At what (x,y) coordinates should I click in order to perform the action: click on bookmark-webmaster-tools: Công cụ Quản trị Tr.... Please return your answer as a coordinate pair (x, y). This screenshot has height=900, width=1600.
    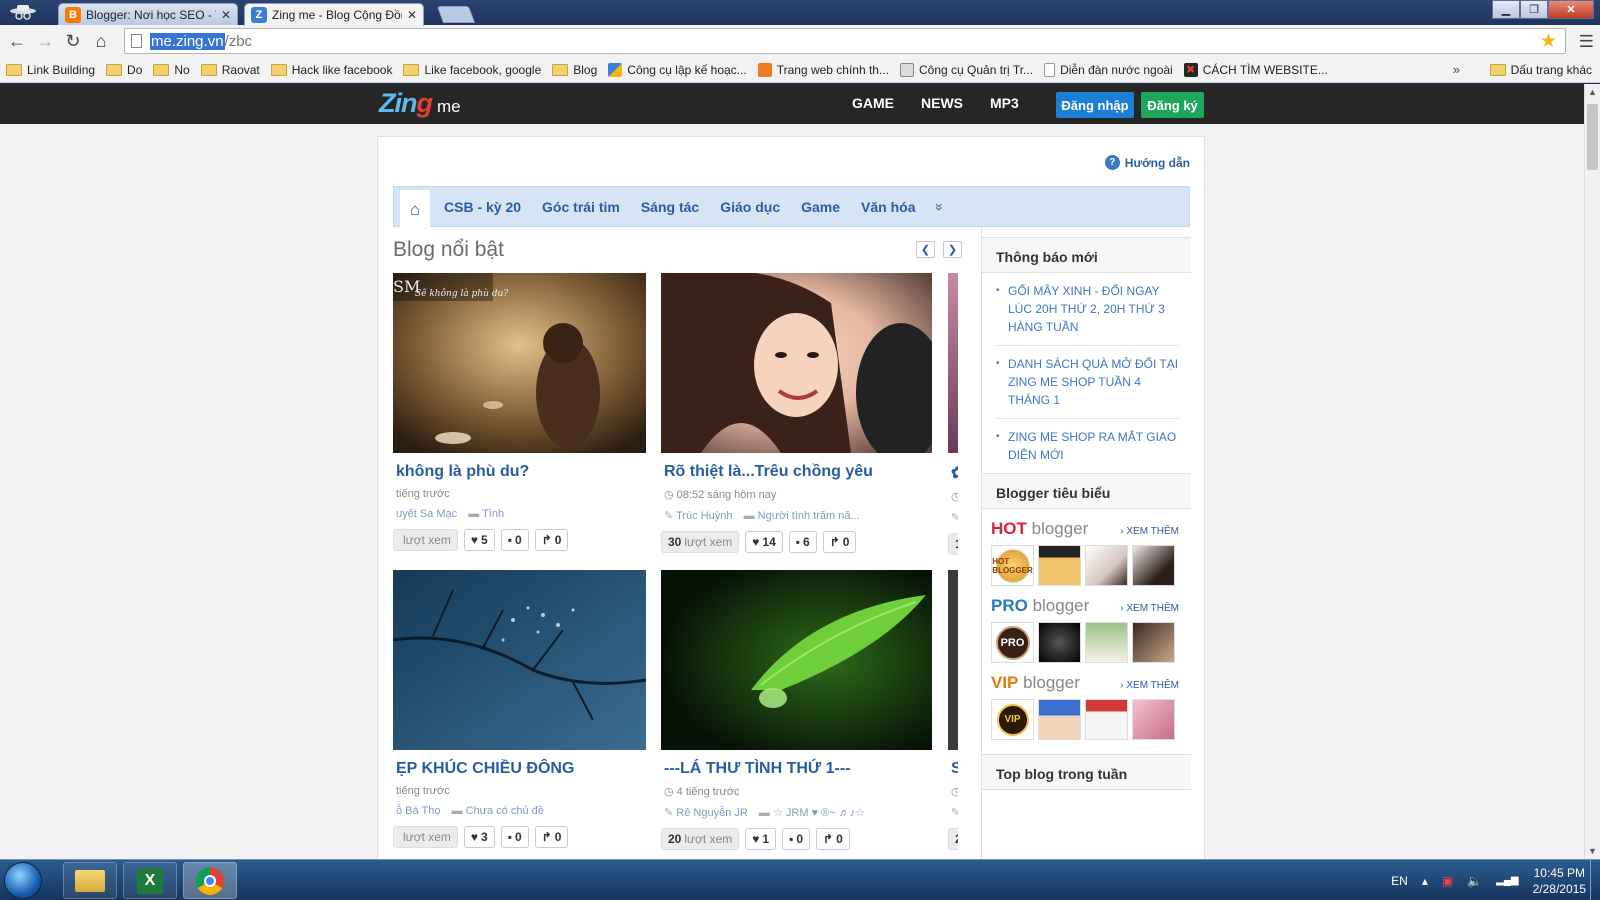
    Looking at the image, I should click on (966, 69).